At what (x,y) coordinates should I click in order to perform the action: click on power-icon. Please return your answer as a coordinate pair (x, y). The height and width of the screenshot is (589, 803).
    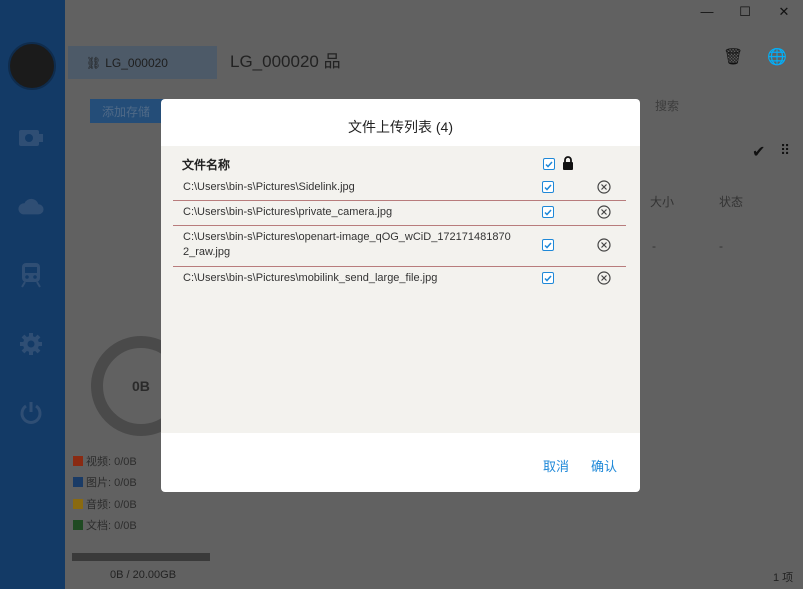
    Looking at the image, I should click on (31, 413).